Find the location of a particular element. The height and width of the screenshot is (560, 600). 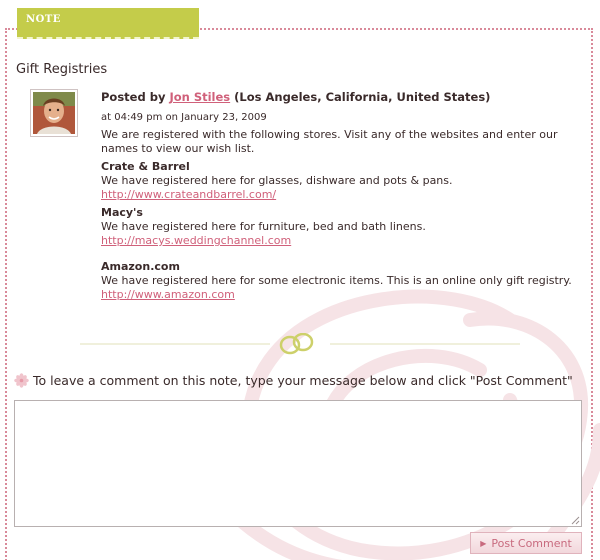

author-photo-icon is located at coordinates (54, 113).